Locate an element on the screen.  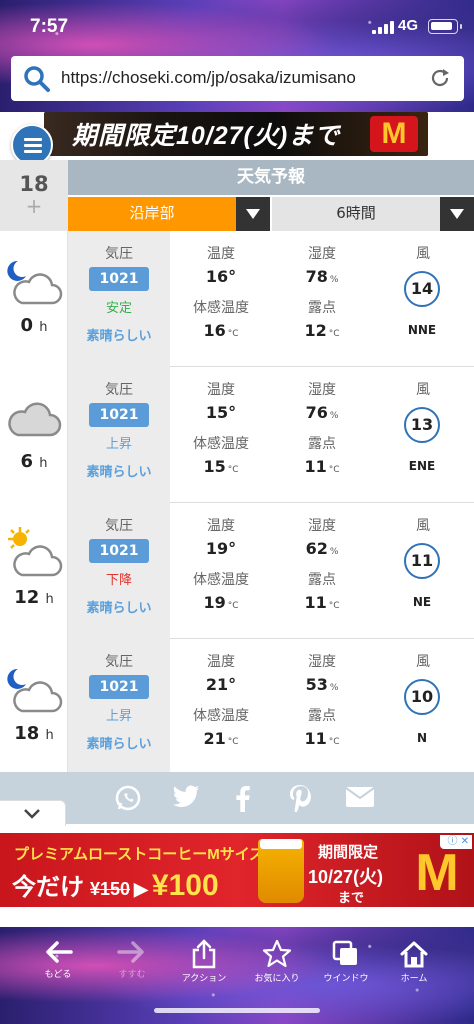
area-dropdown-label: 沿岸部 is located at coordinates (152, 213).